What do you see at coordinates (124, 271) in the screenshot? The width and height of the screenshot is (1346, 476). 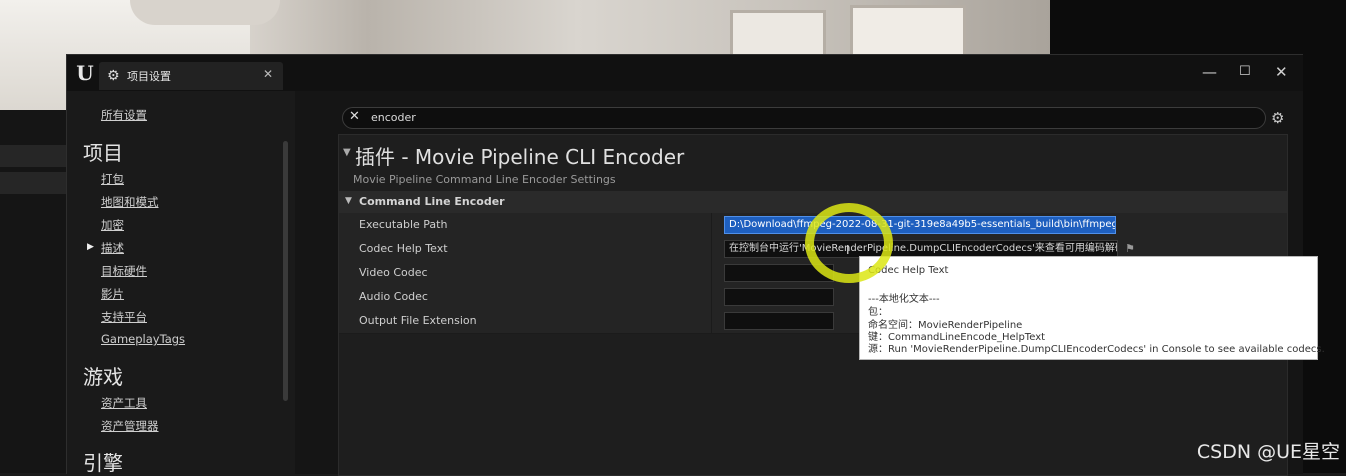 I see `sidebar-item-target-hardware: 目标硬件` at bounding box center [124, 271].